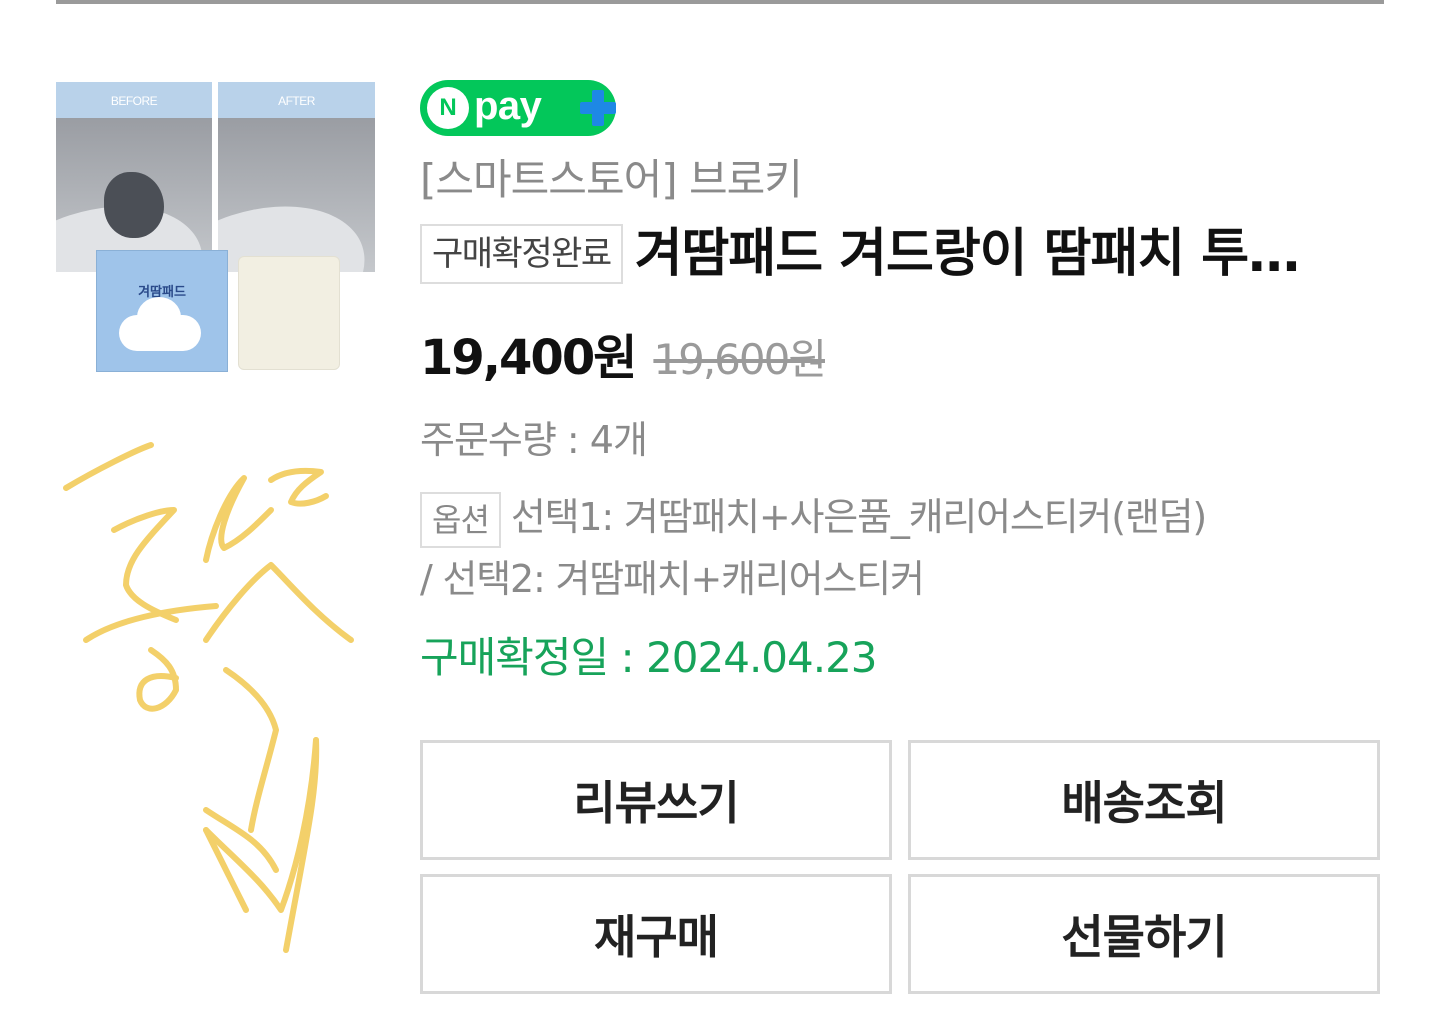 This screenshot has width=1439, height=1035. What do you see at coordinates (858, 517) in the screenshot?
I see `option-line-1: 선택1: 겨땀패치+사은품_캐리어스티커(랜덤)` at bounding box center [858, 517].